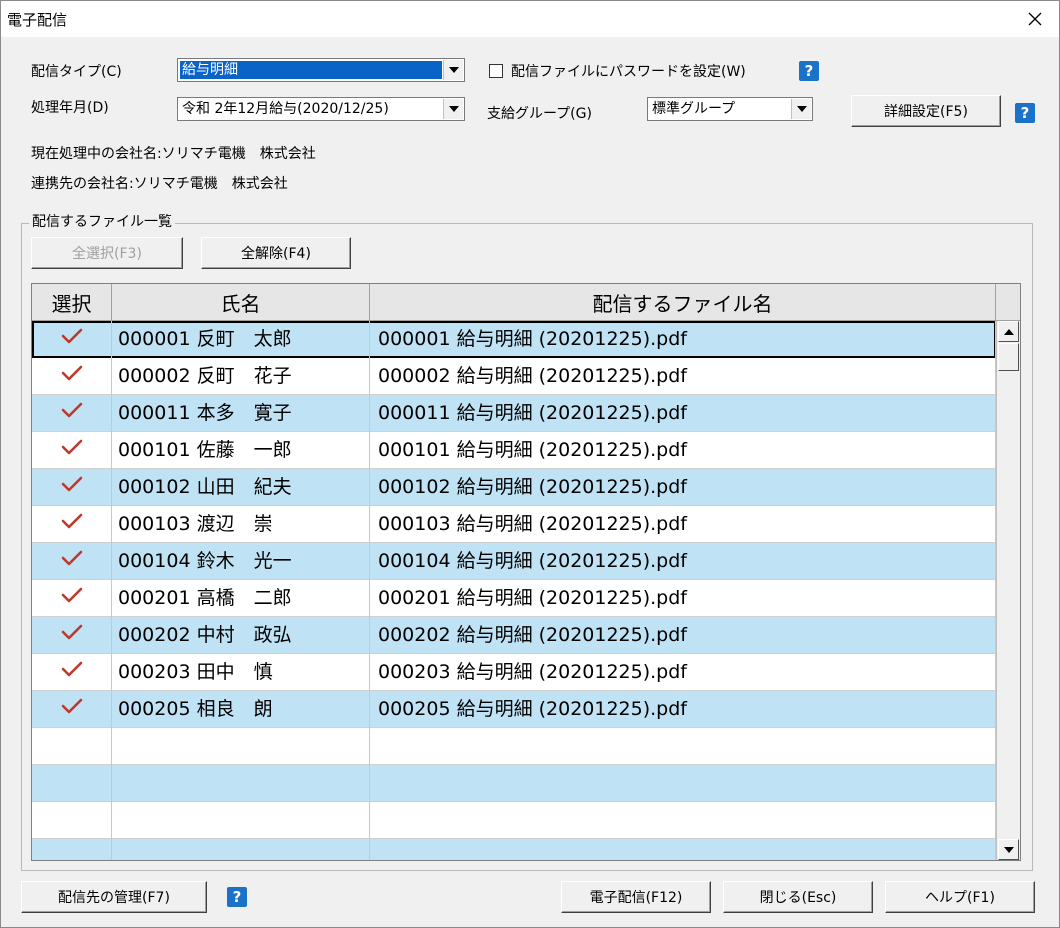 Image resolution: width=1060 pixels, height=928 pixels. What do you see at coordinates (241, 487) in the screenshot?
I see `row-name-cell: 000102 山田 紀夫` at bounding box center [241, 487].